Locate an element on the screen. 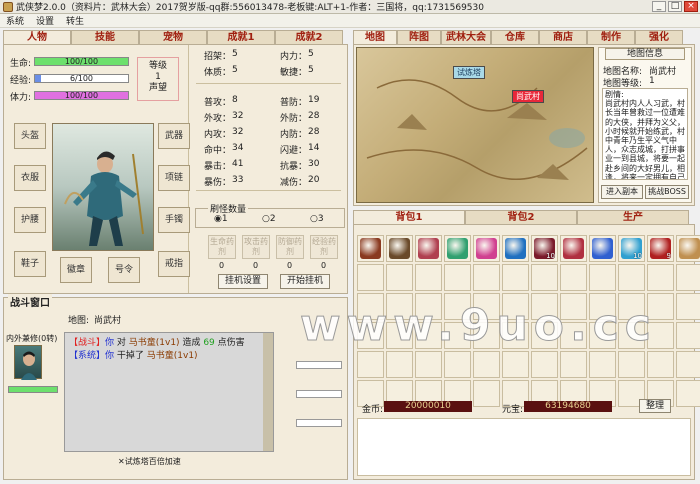 The image size is (700, 484). close-button: × is located at coordinates (691, 6).